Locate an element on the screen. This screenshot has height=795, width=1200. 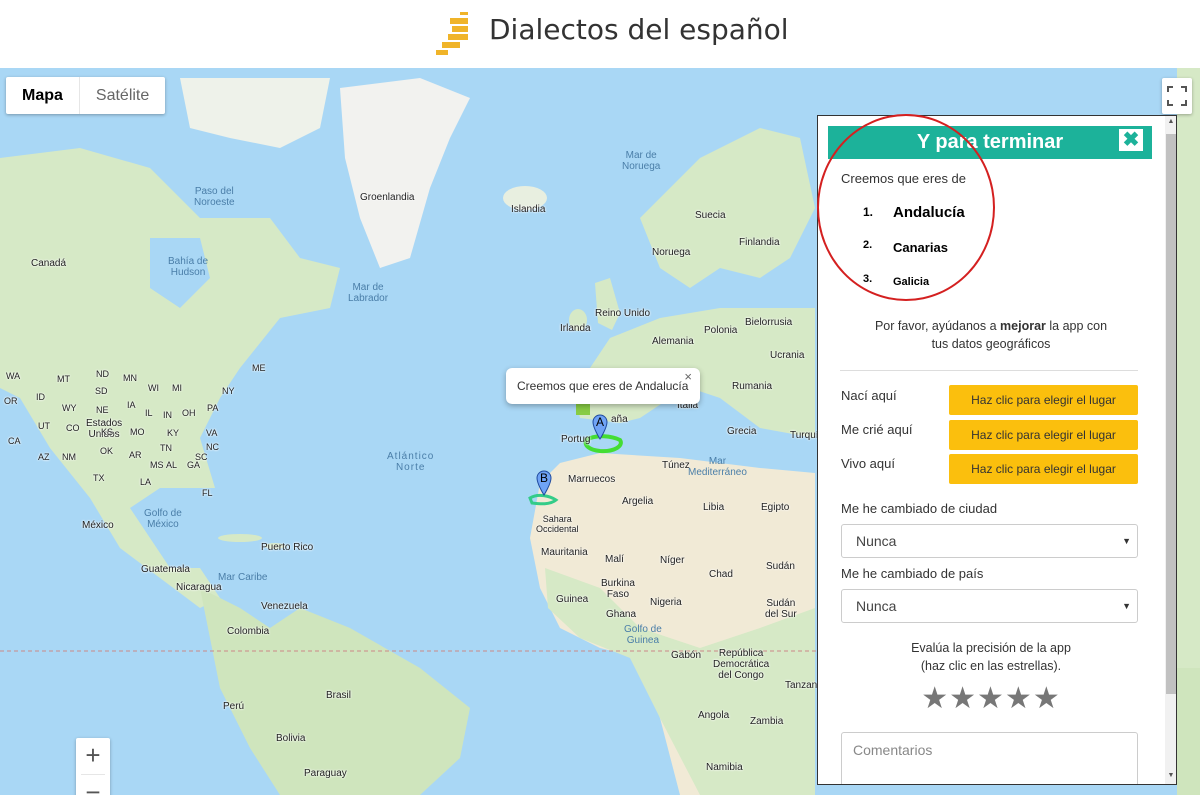
map-label: Mar Mediterráneo is located at coordinates (717, 467).